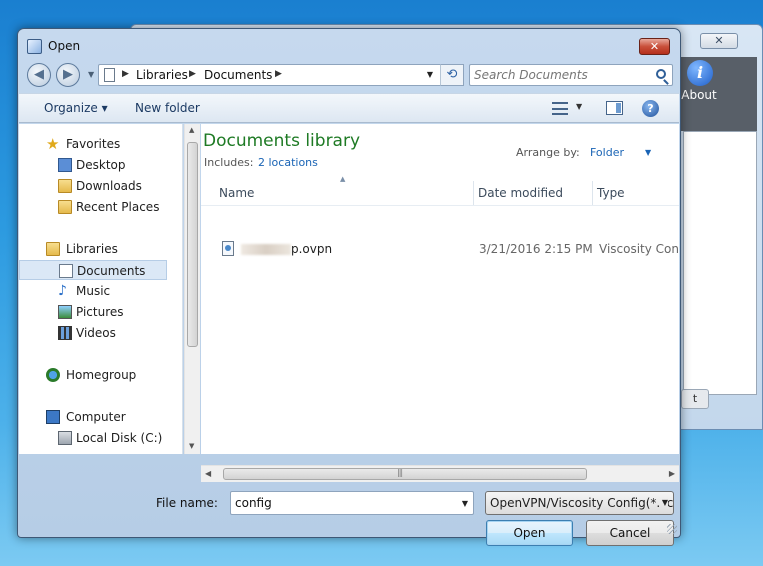  I want to click on file-name-dropdown-icon: ▼, so click(465, 503).